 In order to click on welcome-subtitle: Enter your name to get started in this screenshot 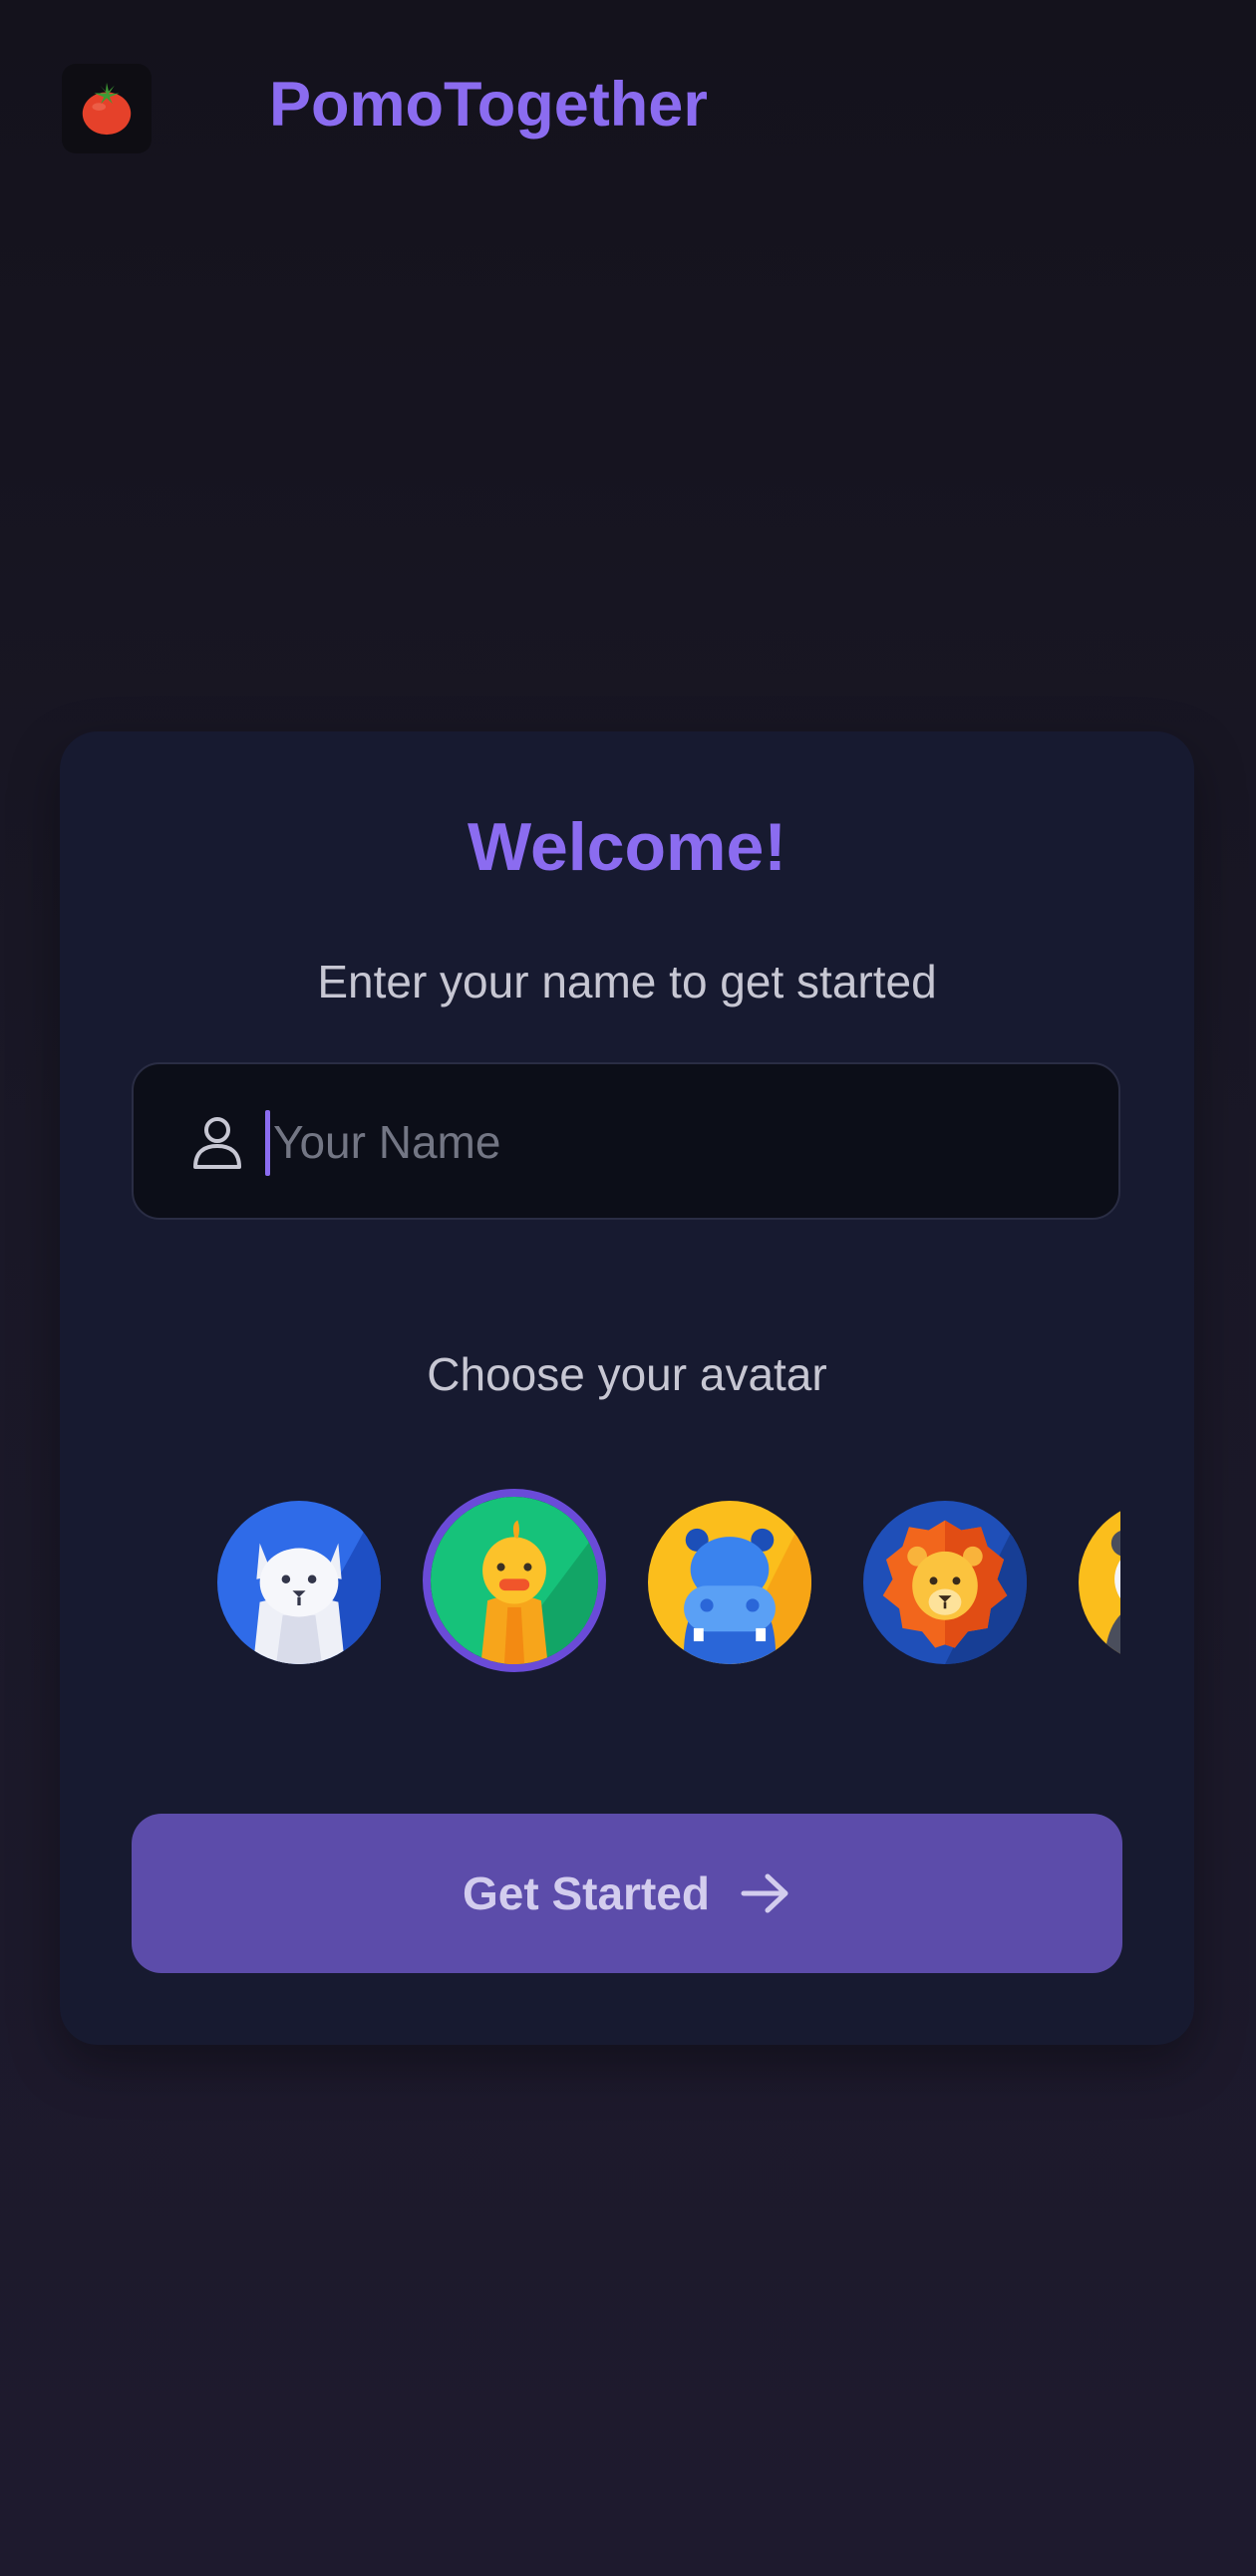, I will do `click(627, 981)`.